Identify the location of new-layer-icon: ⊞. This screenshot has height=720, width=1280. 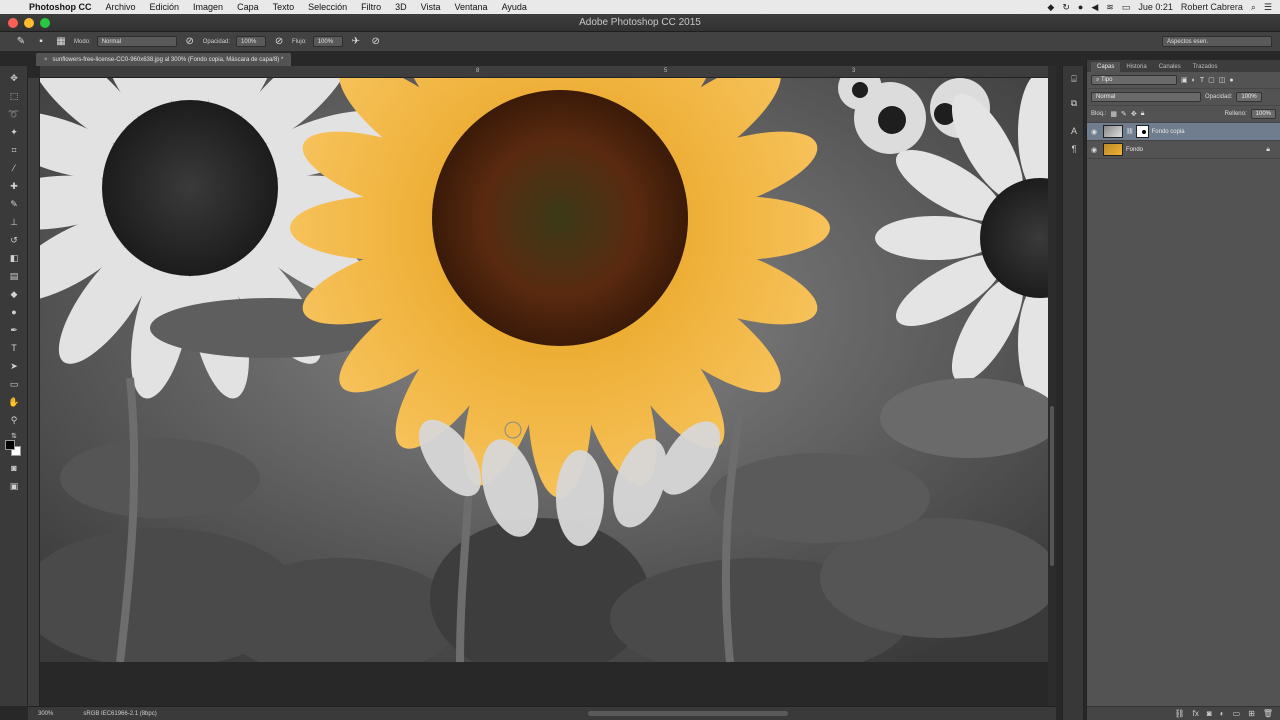
(1251, 713).